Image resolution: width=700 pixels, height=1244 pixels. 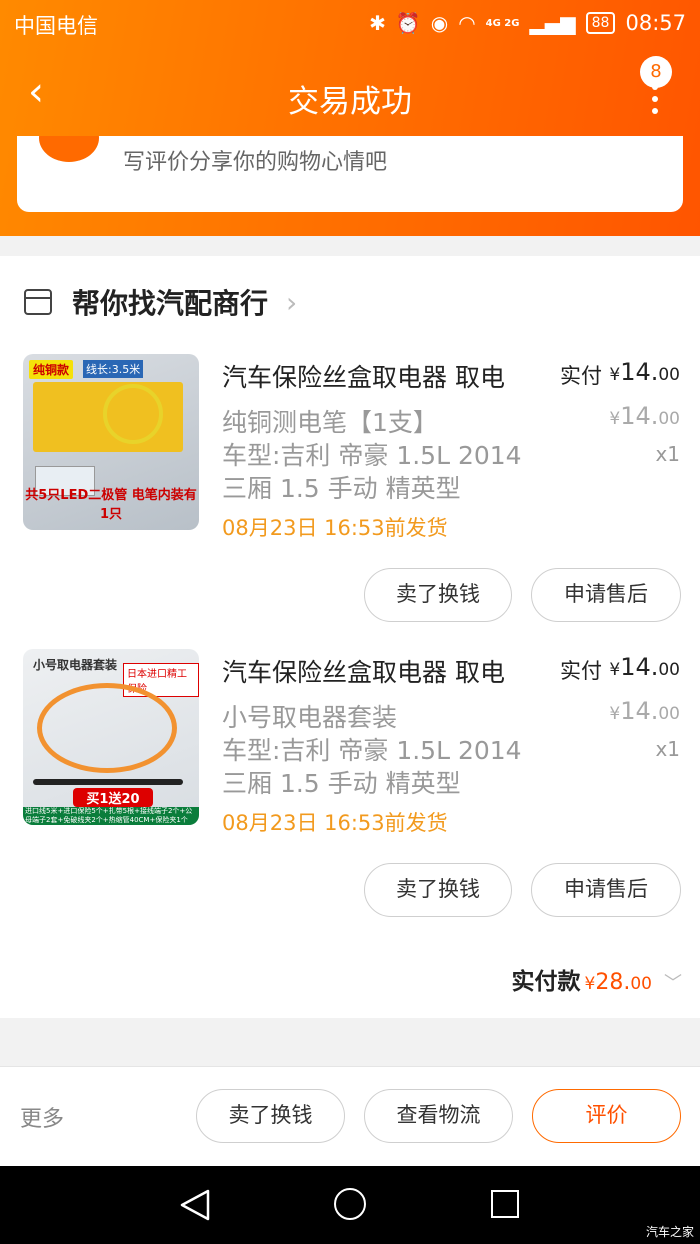 I want to click on thumb-tag-length: 线长:3.5米, so click(x=113, y=369).